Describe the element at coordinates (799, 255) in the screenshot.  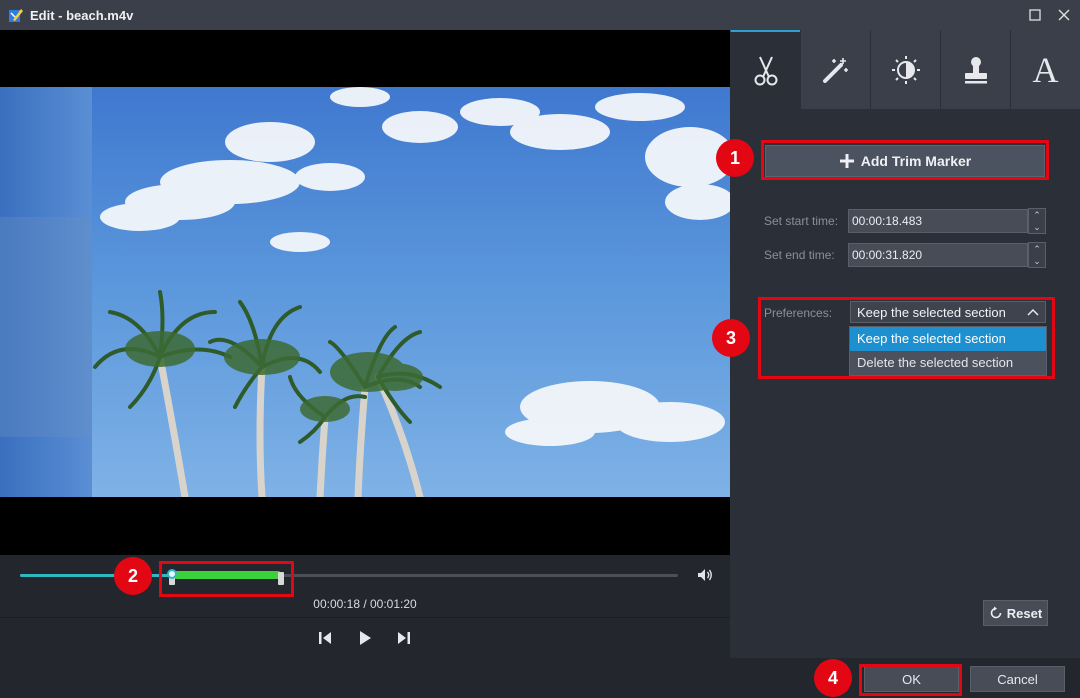
I see `end-time-label: Set end time:` at that location.